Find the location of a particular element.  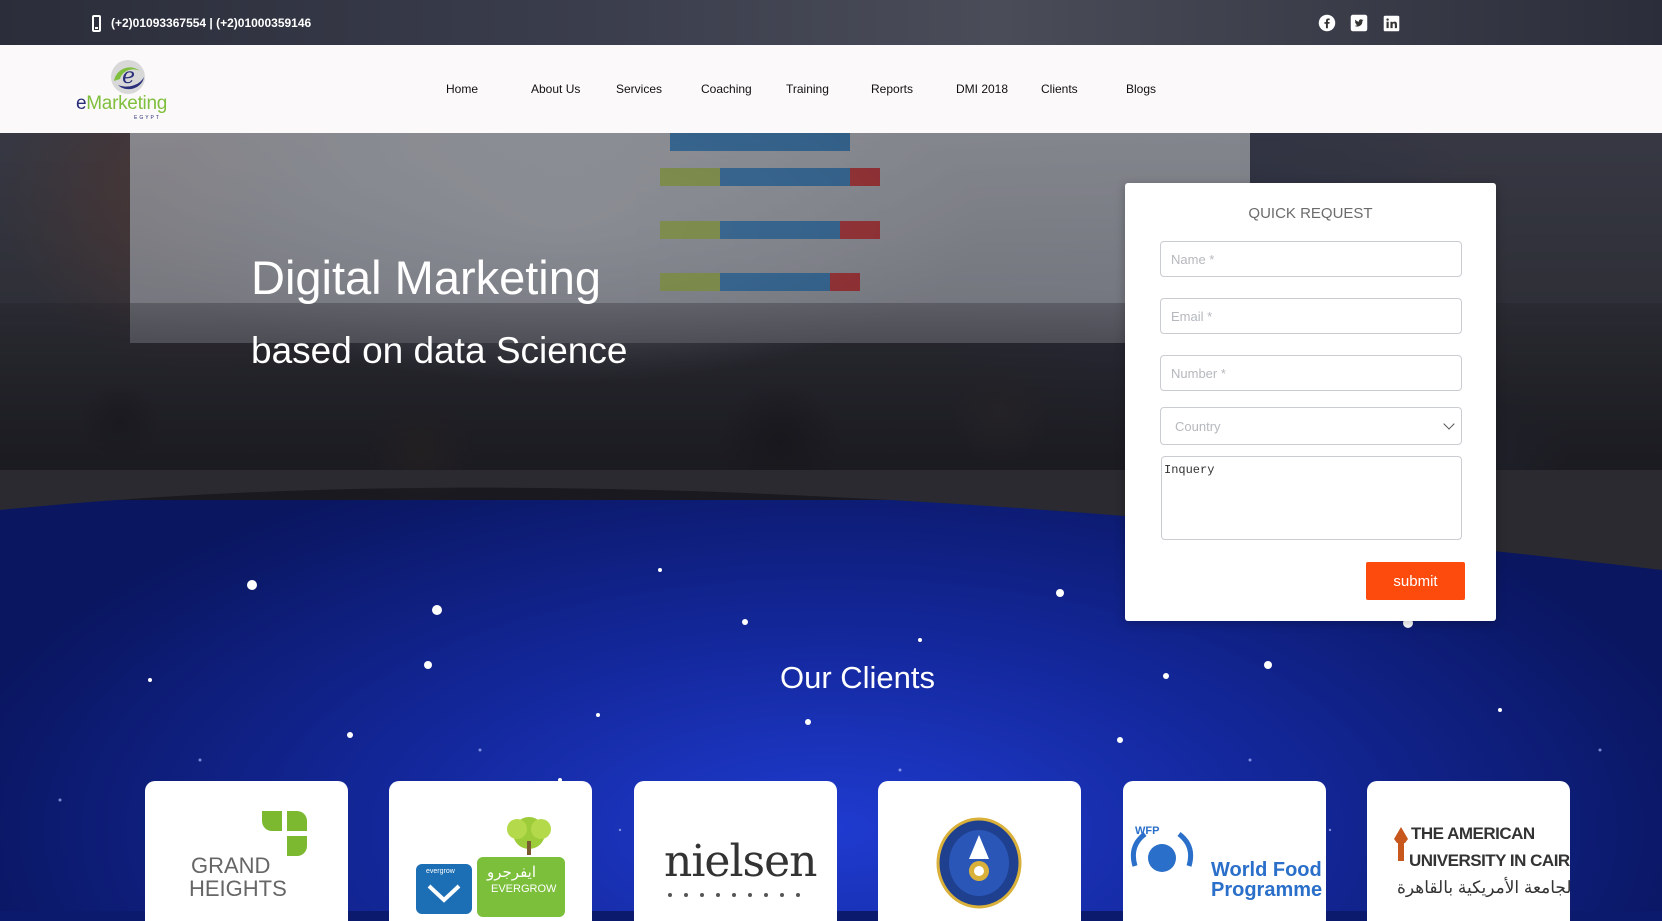

emarketing-logo: e eMarketing EGYPT is located at coordinates (130, 89).